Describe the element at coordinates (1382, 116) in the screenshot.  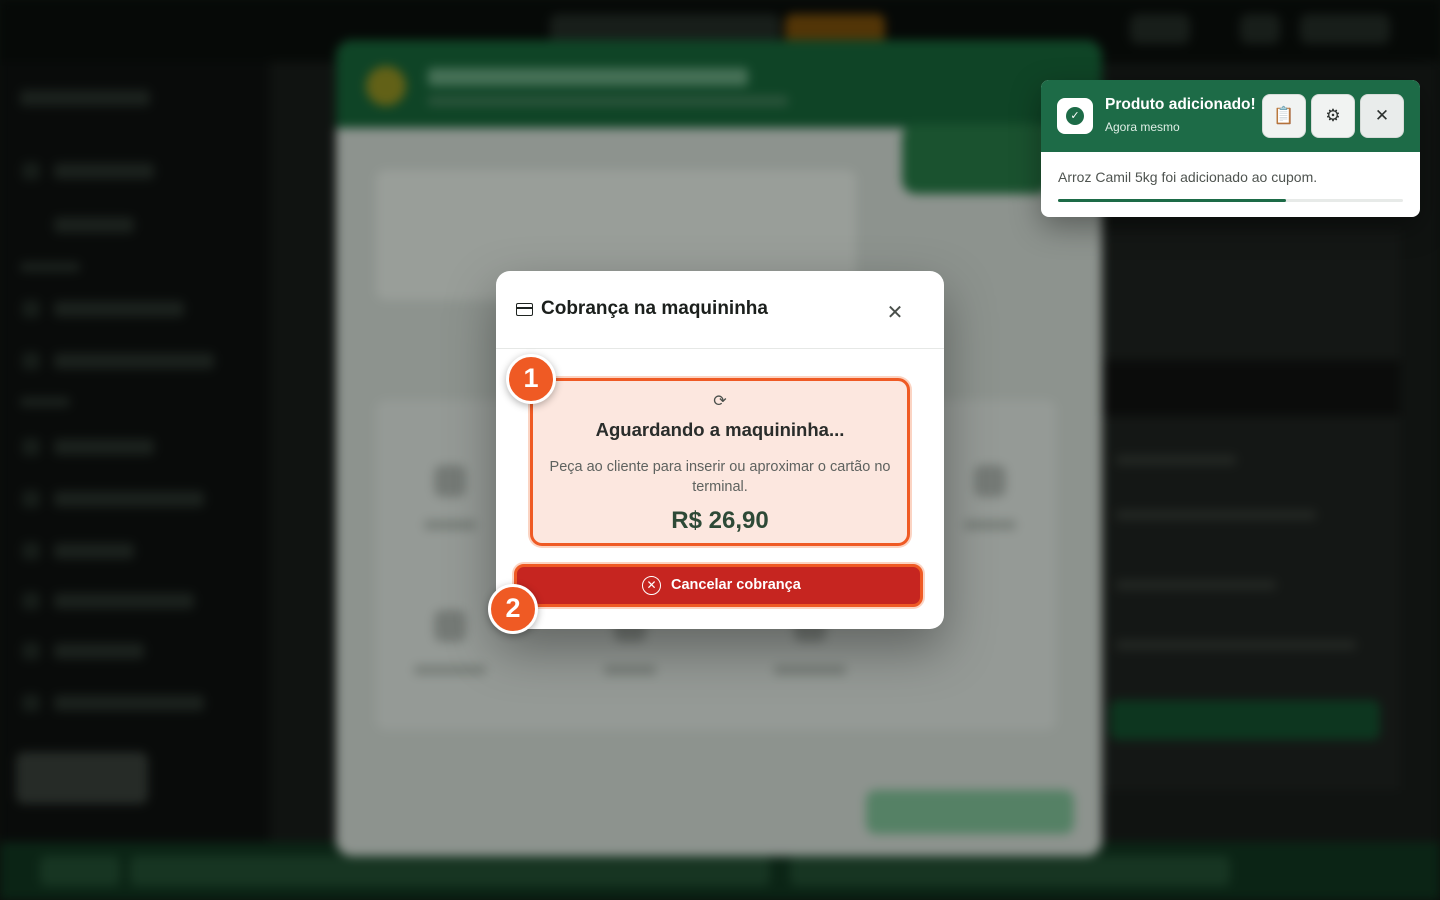
I see `toast-close-icon: ✕` at that location.